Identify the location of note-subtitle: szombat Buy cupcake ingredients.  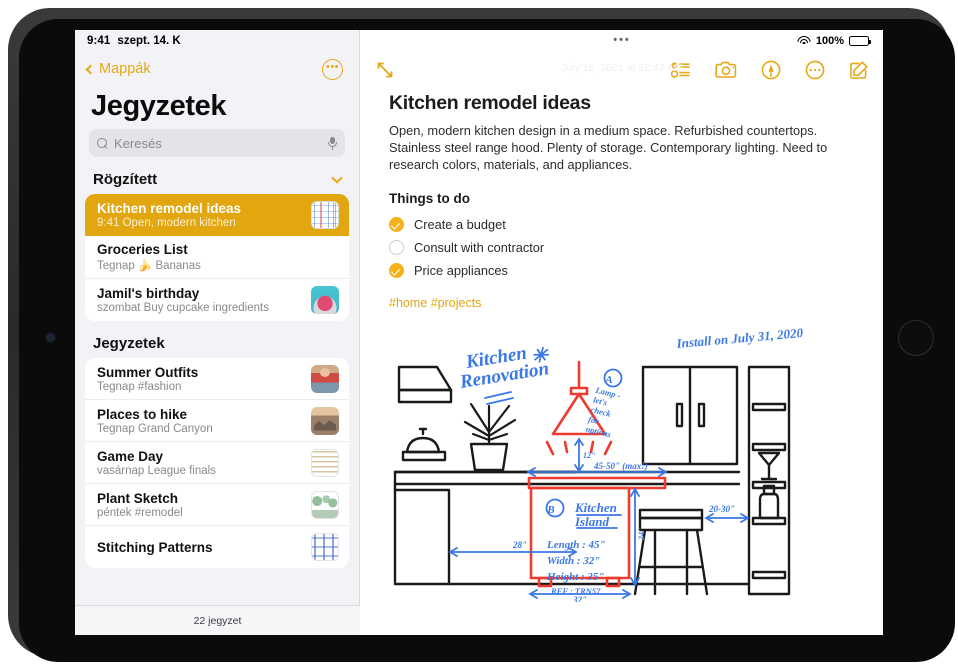
(183, 308).